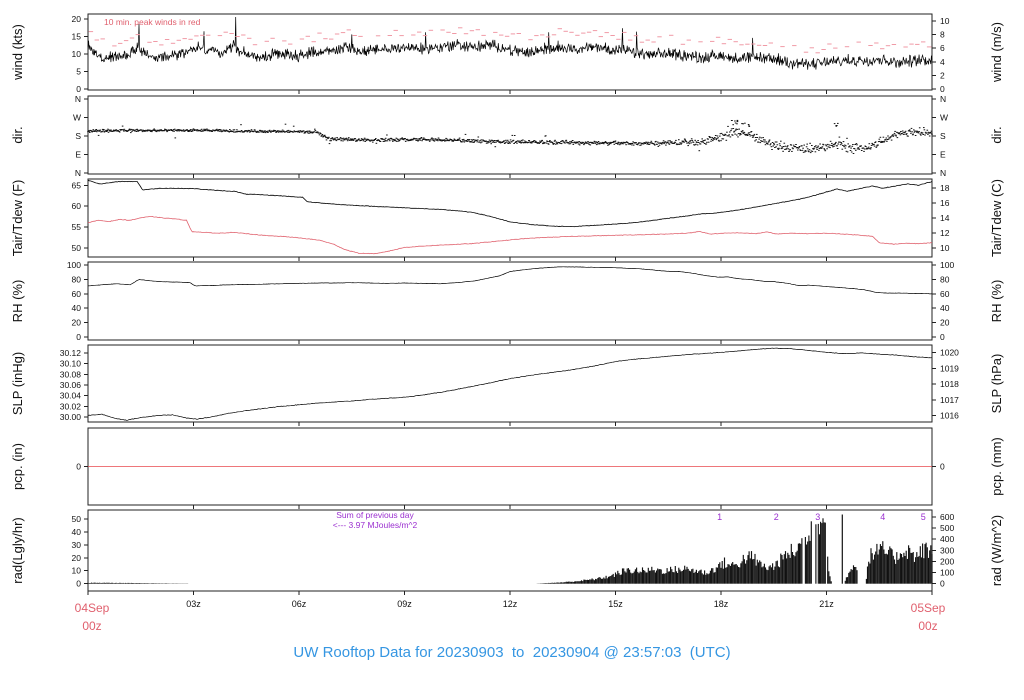  I want to click on xtick-label: 15z, so click(615, 604).